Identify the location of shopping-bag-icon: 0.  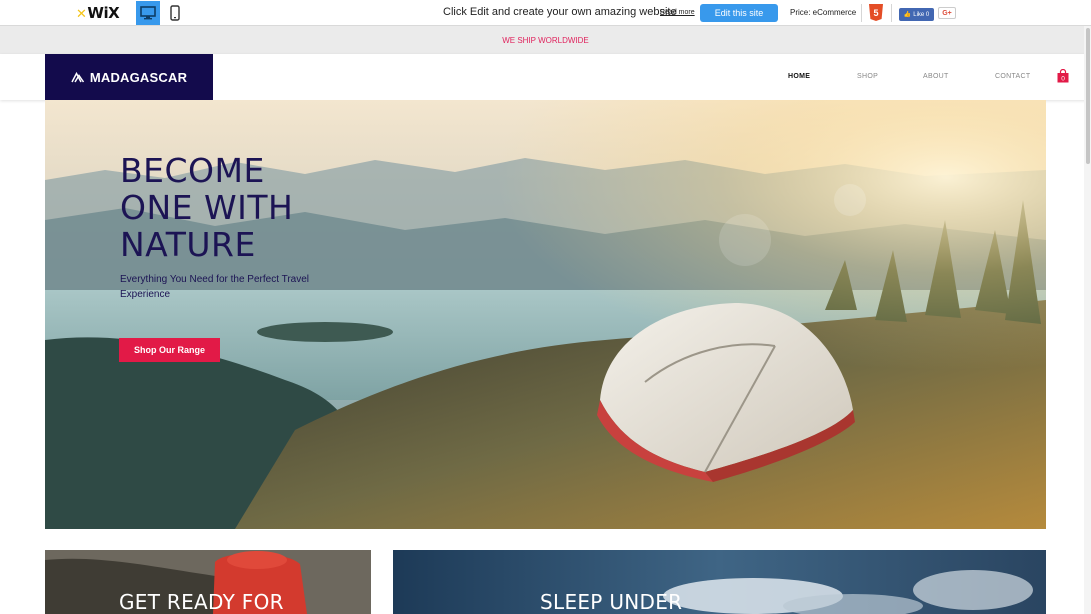
(1063, 75).